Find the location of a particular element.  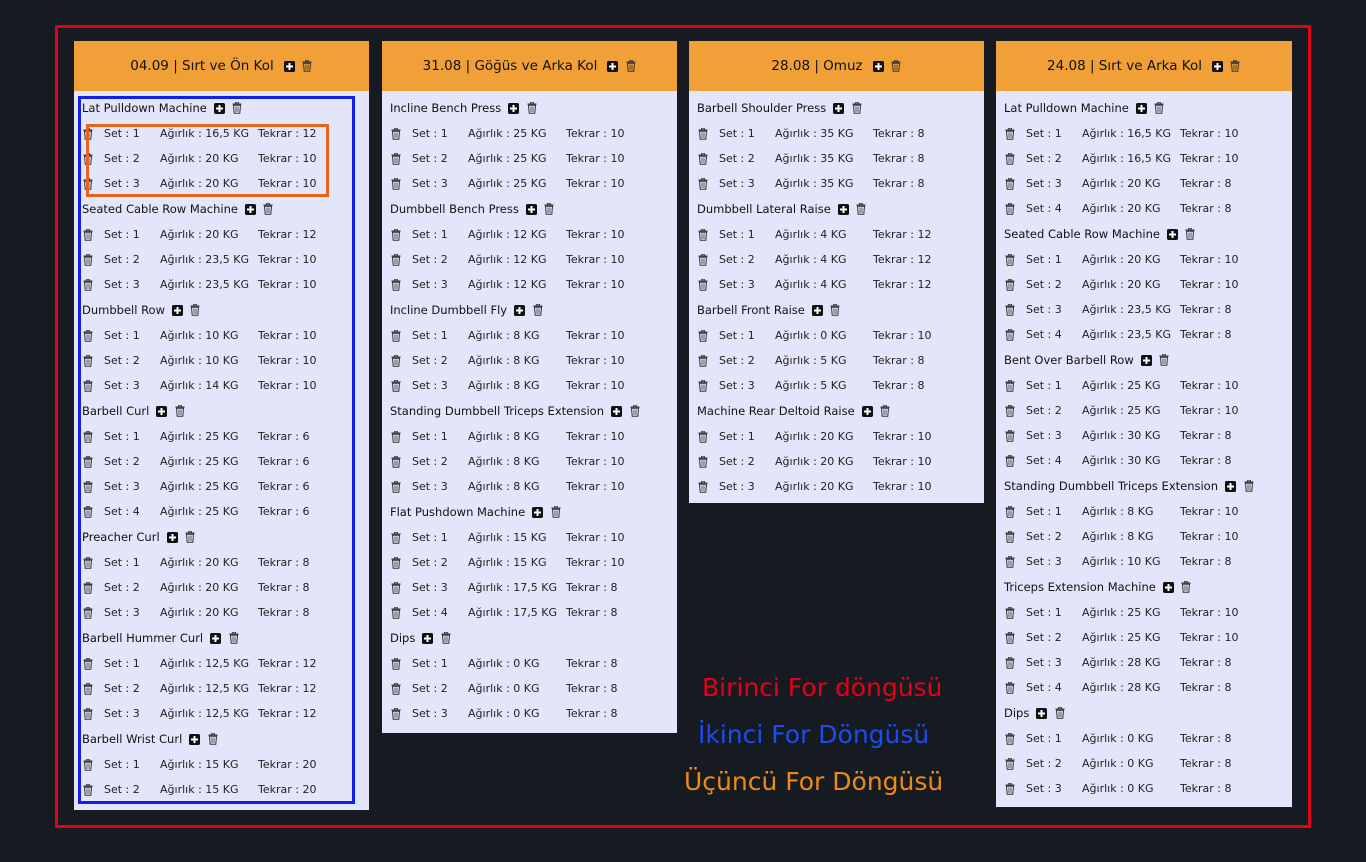

set-row: Set : 3 Ağırlık : 25 KG Tekrar : 10 is located at coordinates (529, 183).